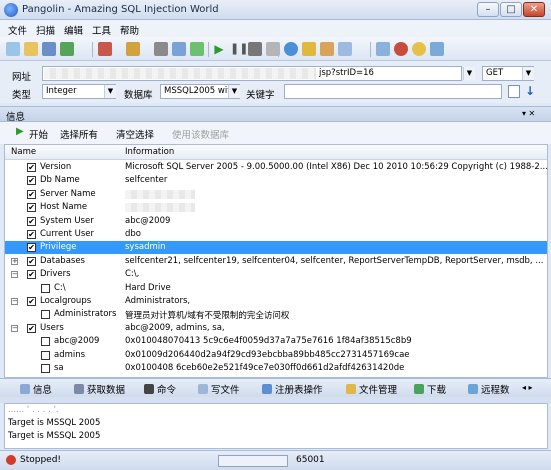 The image size is (551, 470). What do you see at coordinates (276, 274) in the screenshot?
I see `tree-row: − ✔ Drivers C:\,` at bounding box center [276, 274].